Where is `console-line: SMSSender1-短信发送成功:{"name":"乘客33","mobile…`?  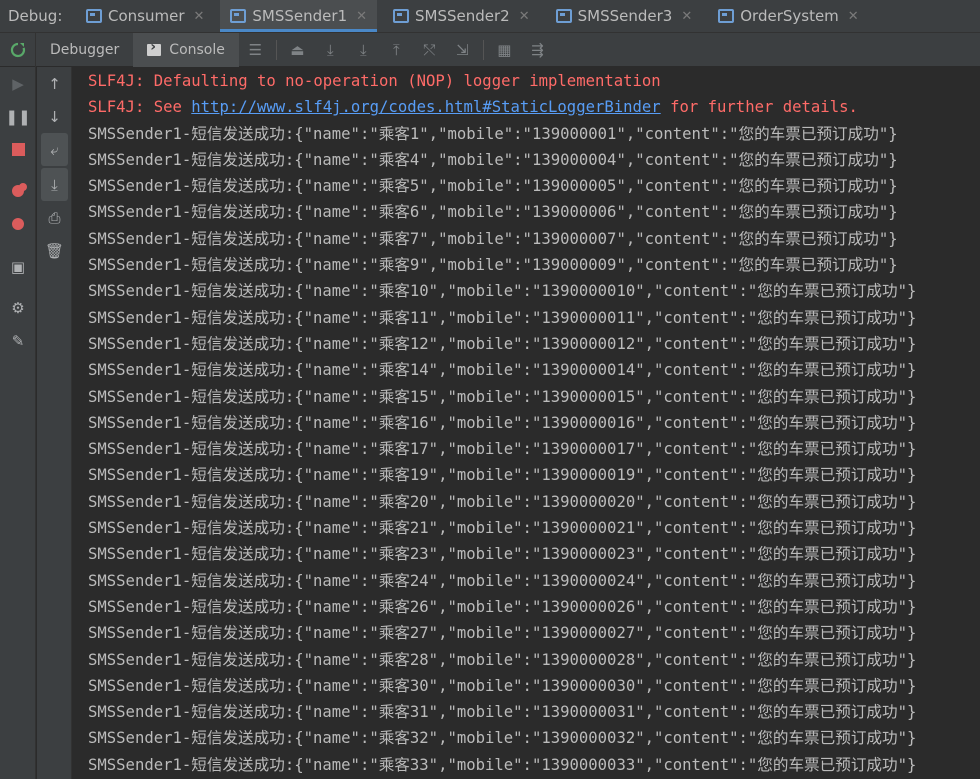
console-line: SMSSender1-短信发送成功:{"name":"乘客33","mobile… is located at coordinates (502, 764).